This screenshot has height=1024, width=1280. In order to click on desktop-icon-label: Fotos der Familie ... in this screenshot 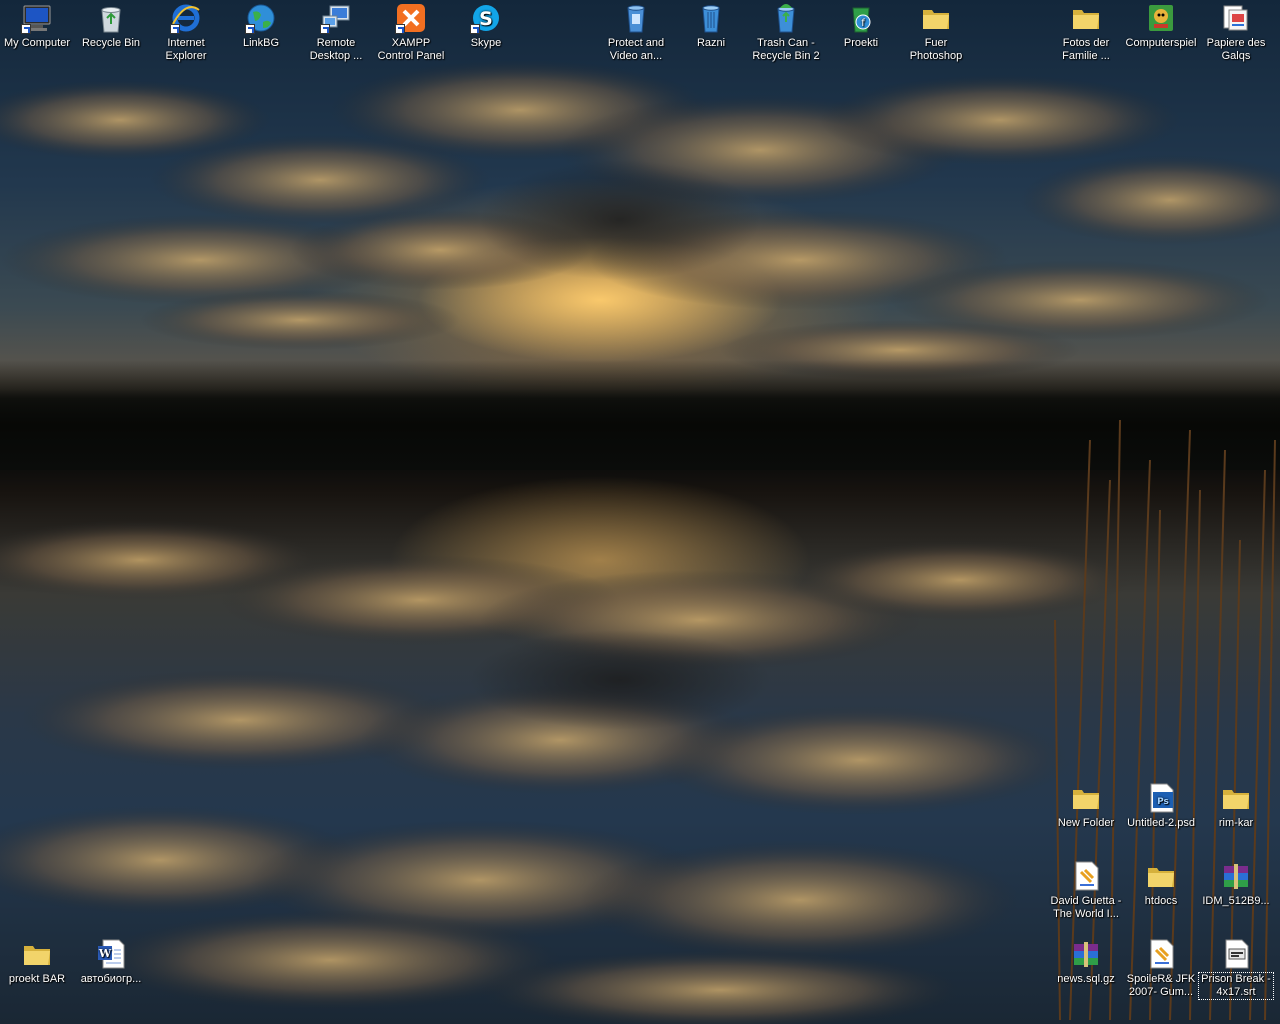, I will do `click(1086, 49)`.